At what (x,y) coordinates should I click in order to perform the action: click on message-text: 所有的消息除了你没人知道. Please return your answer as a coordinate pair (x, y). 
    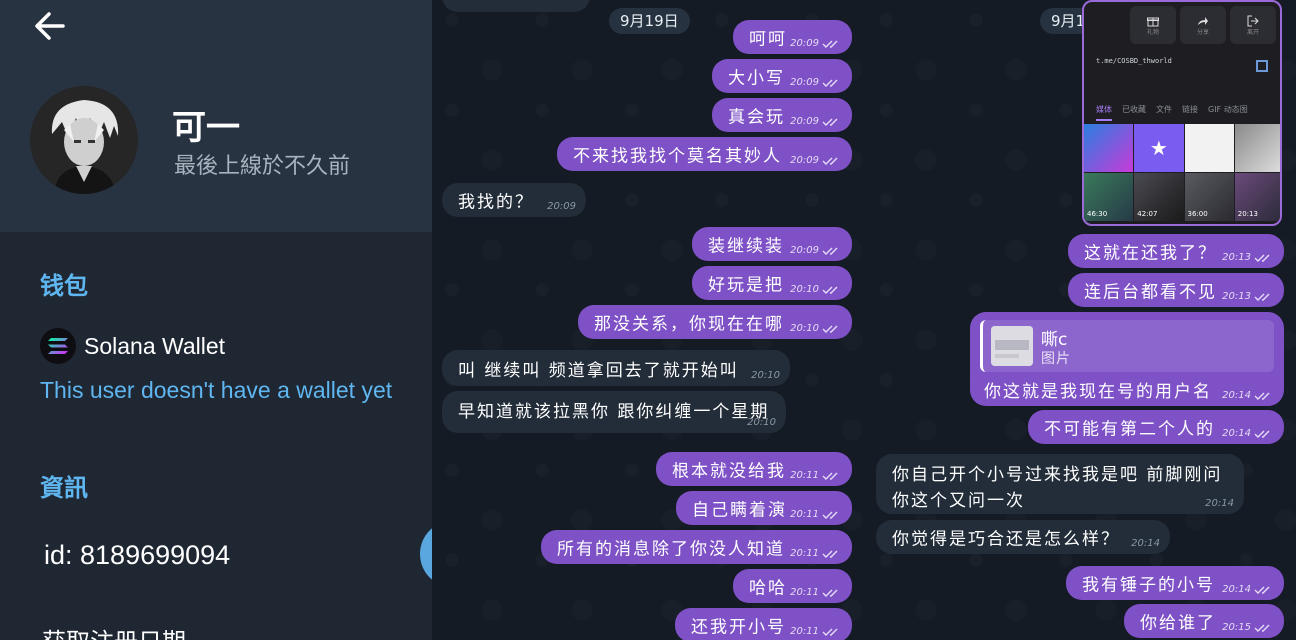
    Looking at the image, I should click on (671, 549).